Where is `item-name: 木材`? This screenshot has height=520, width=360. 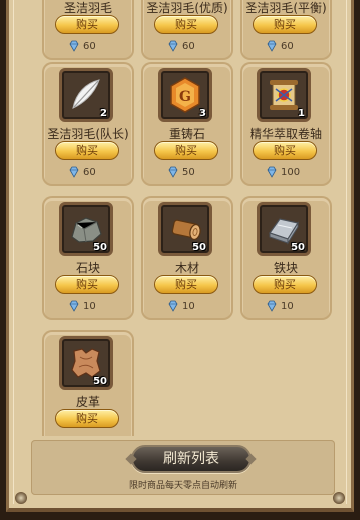 item-name: 木材 is located at coordinates (186, 268).